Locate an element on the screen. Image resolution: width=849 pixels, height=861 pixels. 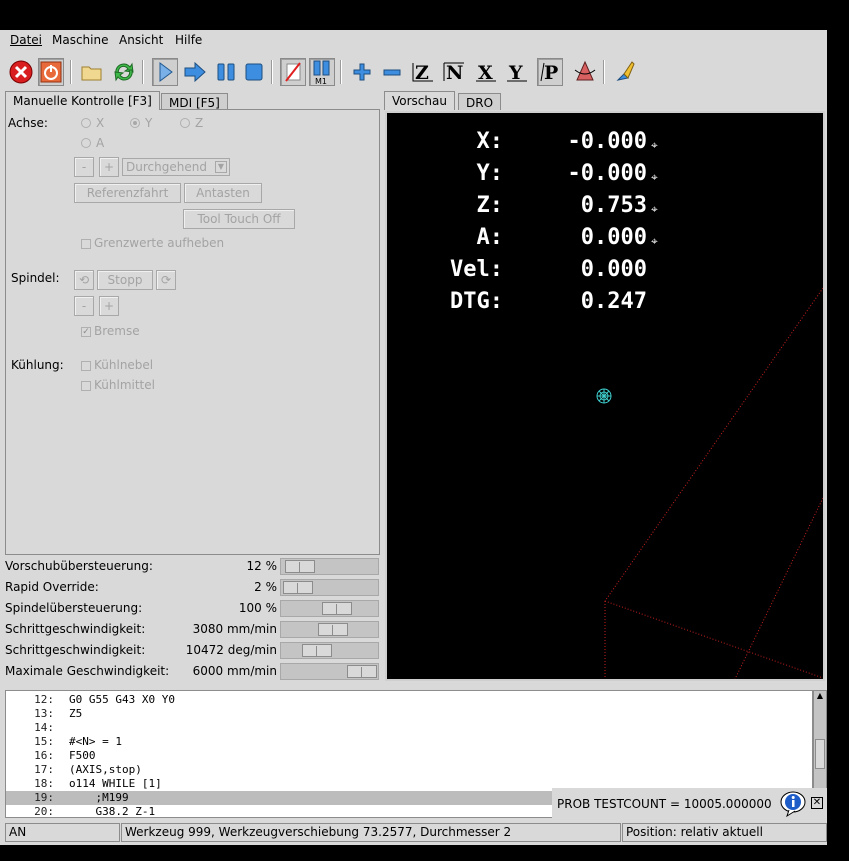
max-velocity-label: Maximale Geschwindigkeit: is located at coordinates (87, 671).